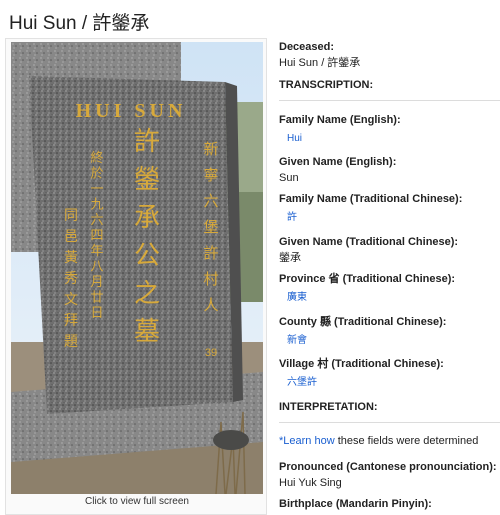  Describe the element at coordinates (96, 205) in the screenshot. I see `stone-left-1-char: 九` at that location.